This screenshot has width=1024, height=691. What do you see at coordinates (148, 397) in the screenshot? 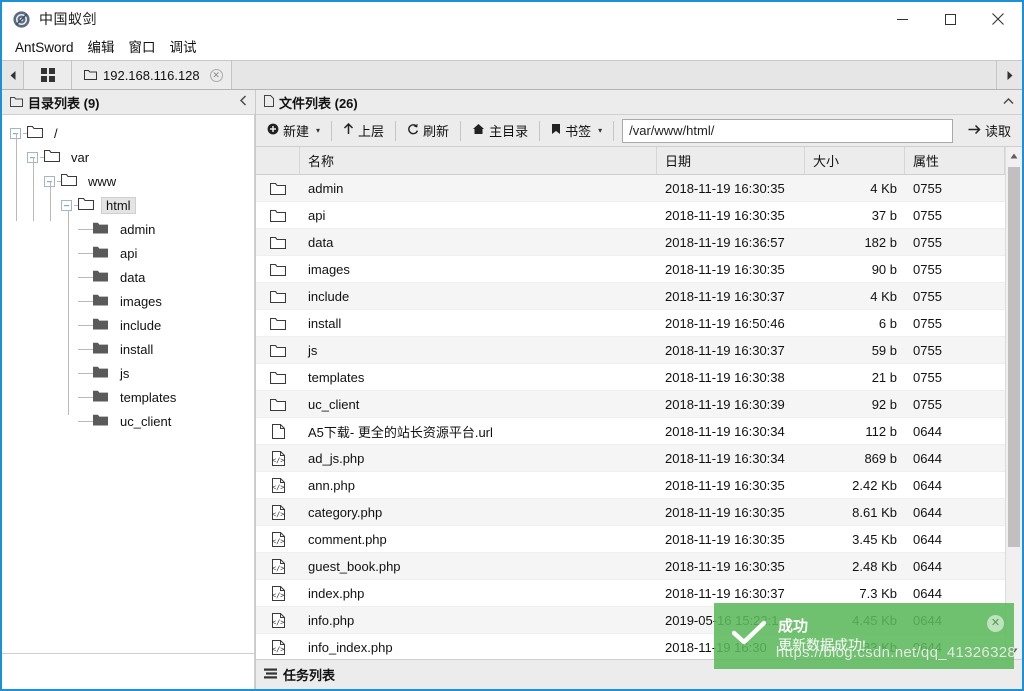
I see `tree-node-label: templates` at bounding box center [148, 397].